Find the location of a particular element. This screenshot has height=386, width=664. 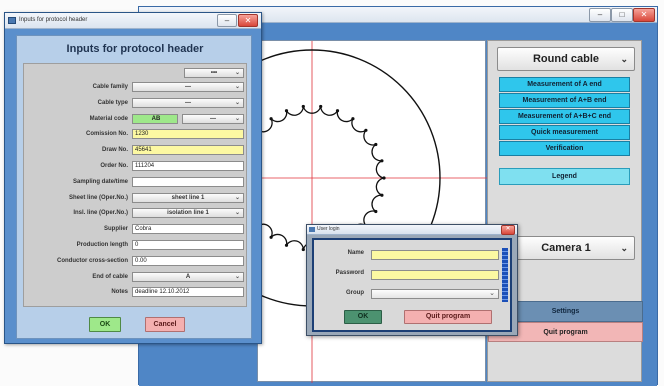

login-quit-button: Quit program is located at coordinates (448, 317).